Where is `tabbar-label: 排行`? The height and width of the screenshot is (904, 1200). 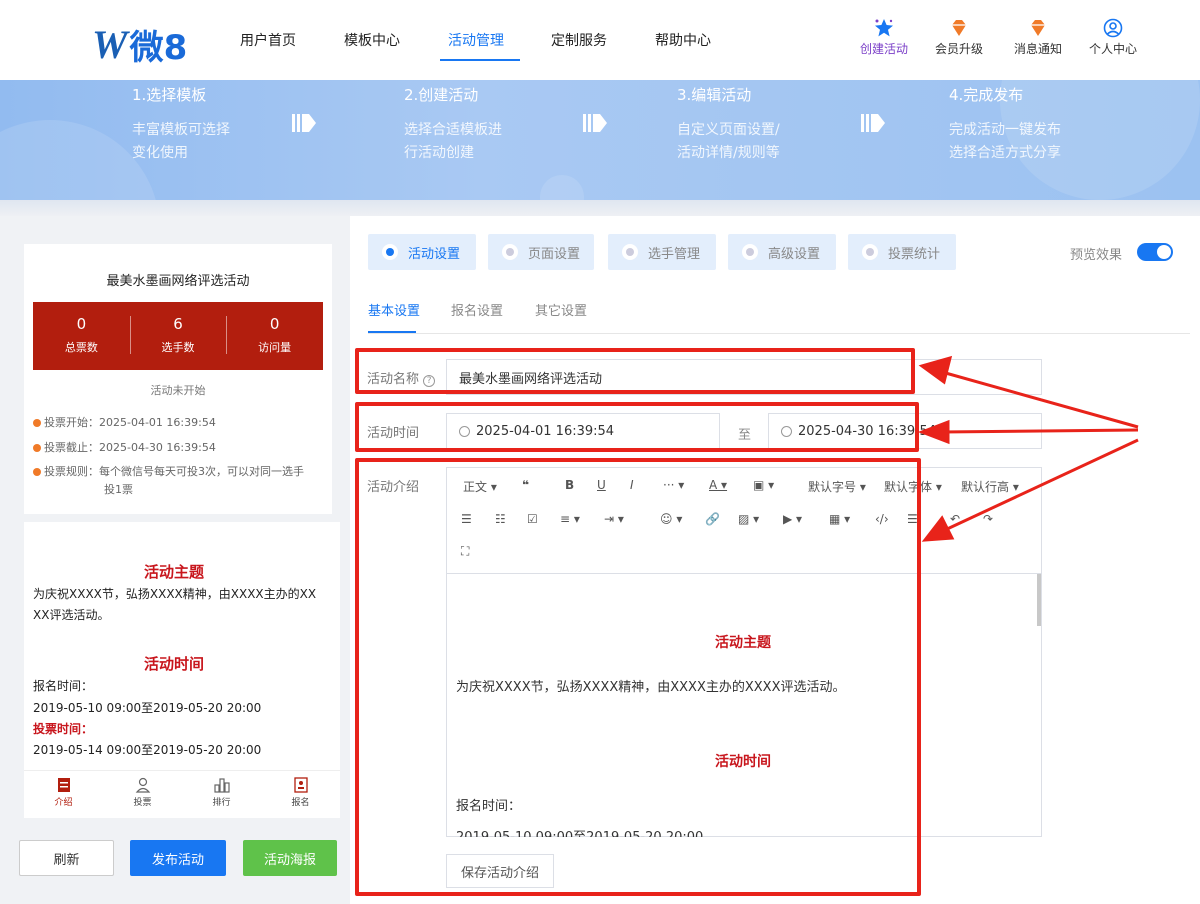 tabbar-label: 排行 is located at coordinates (221, 803).